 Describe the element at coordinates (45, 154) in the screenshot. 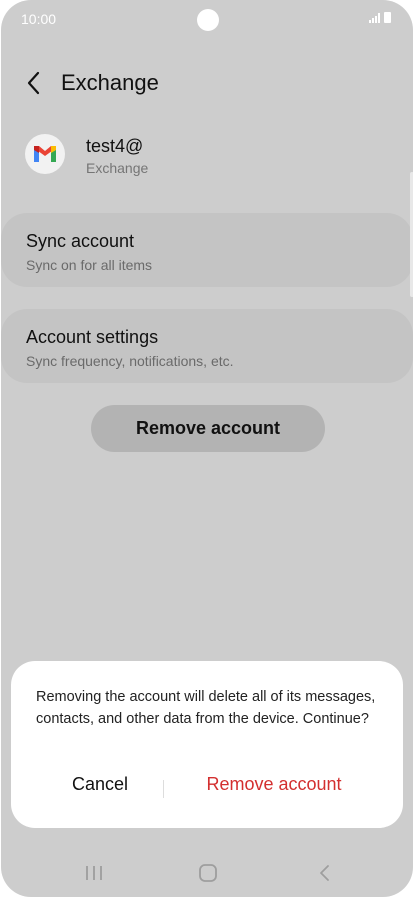

I see `gmail-icon` at that location.